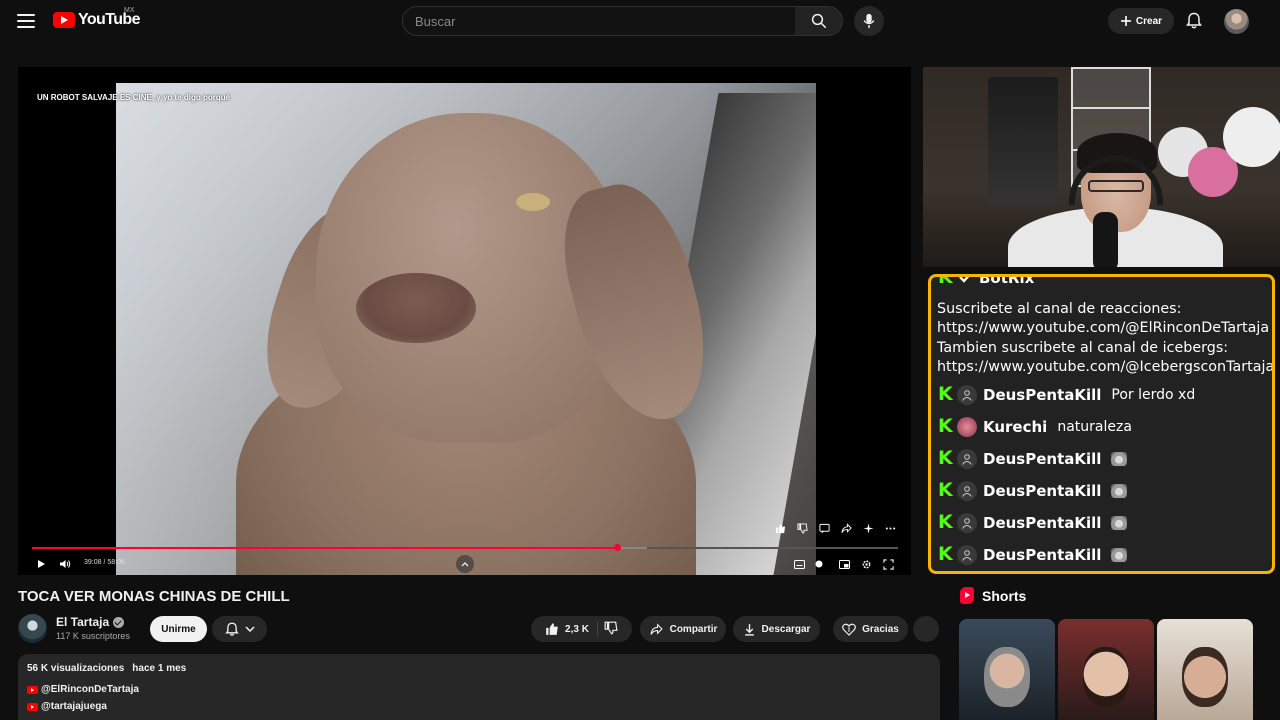  I want to click on like-icon, so click(780, 528).